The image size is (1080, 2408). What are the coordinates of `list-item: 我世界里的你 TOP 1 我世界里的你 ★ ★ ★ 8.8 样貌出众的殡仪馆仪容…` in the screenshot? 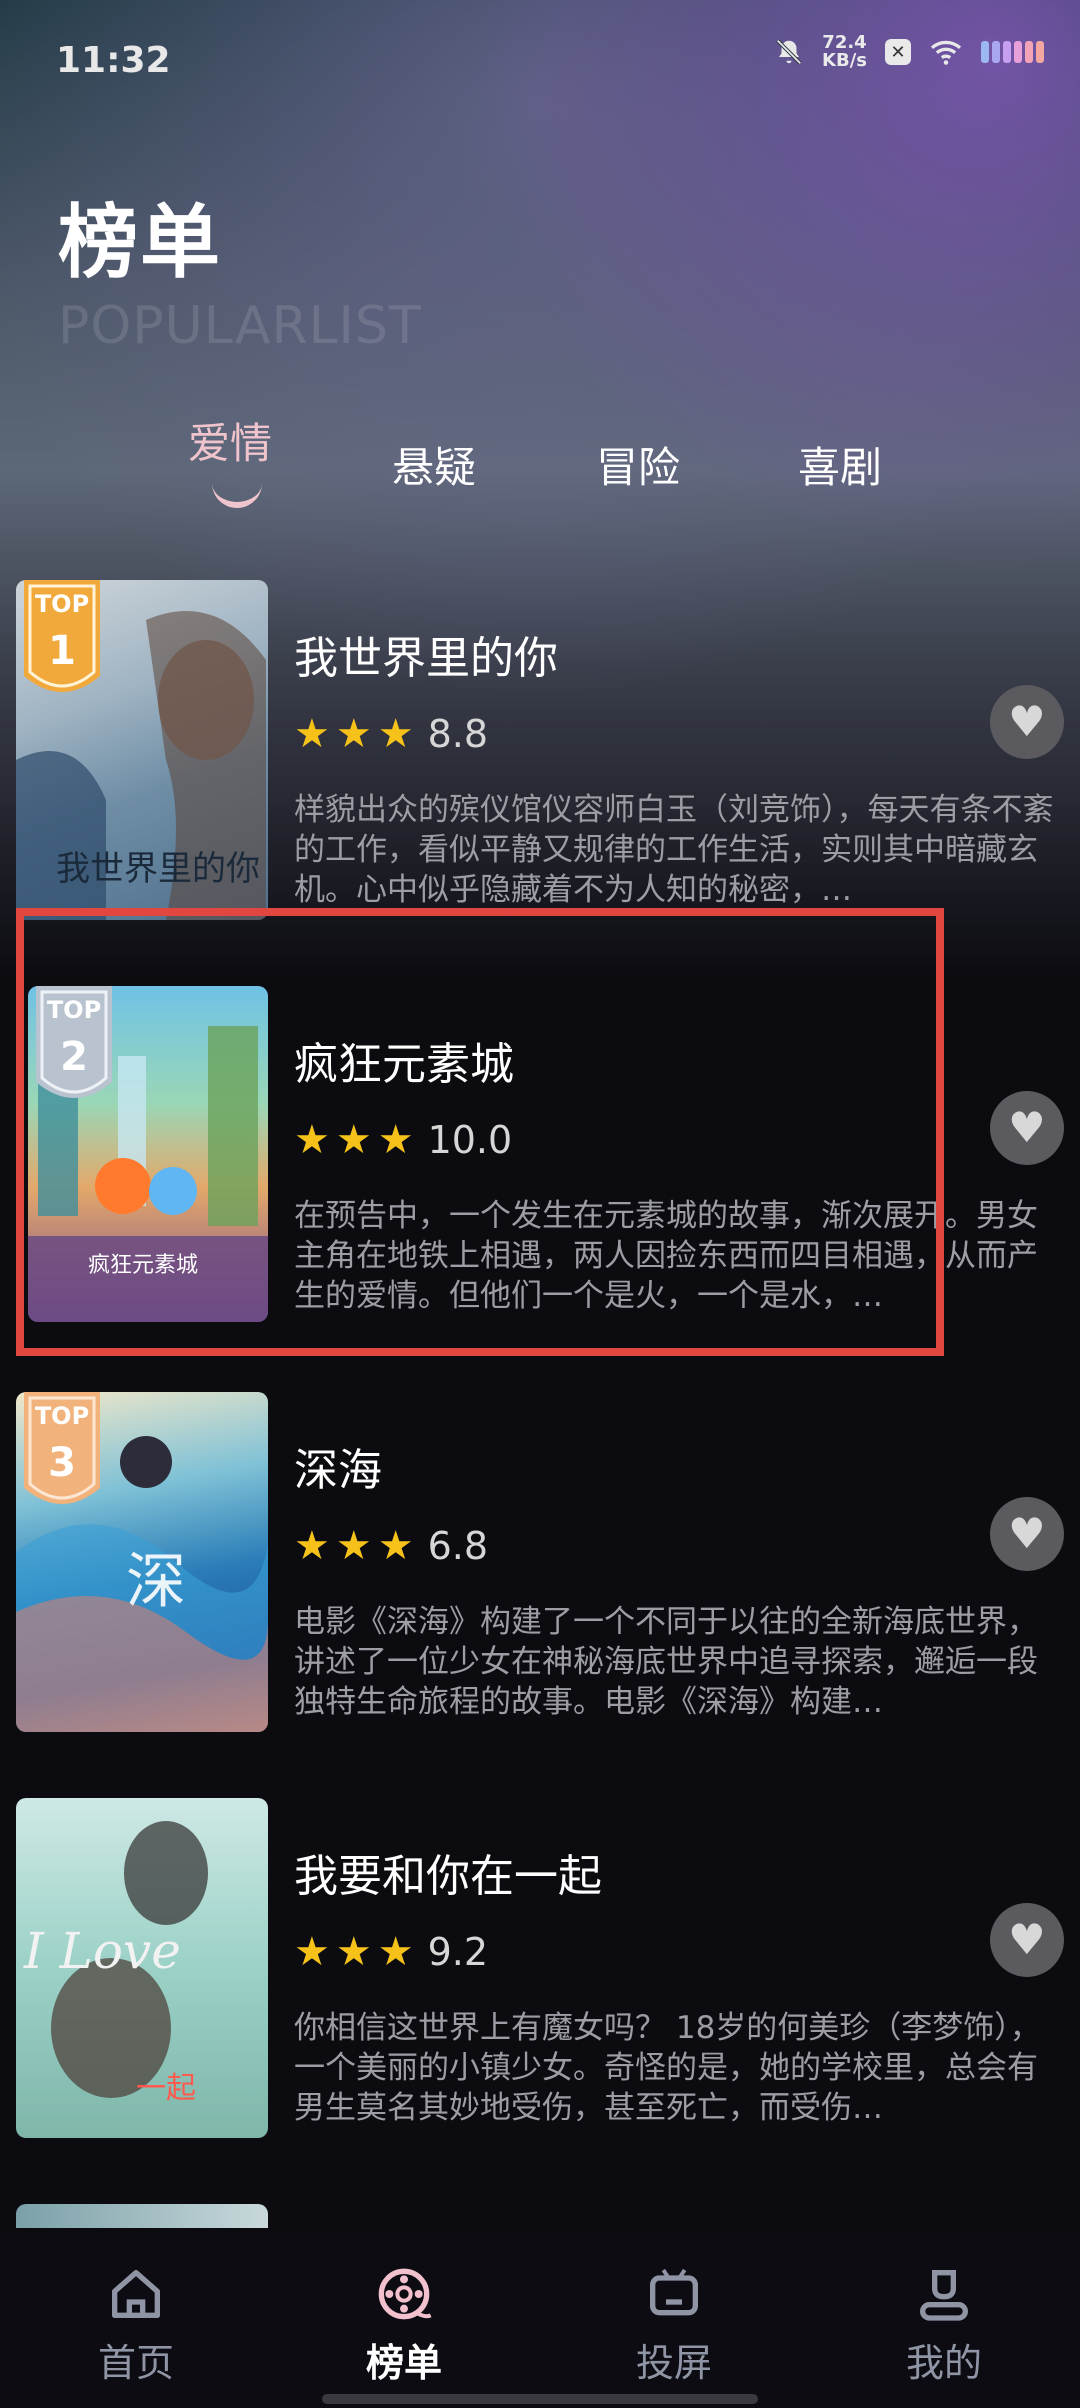 It's located at (540, 750).